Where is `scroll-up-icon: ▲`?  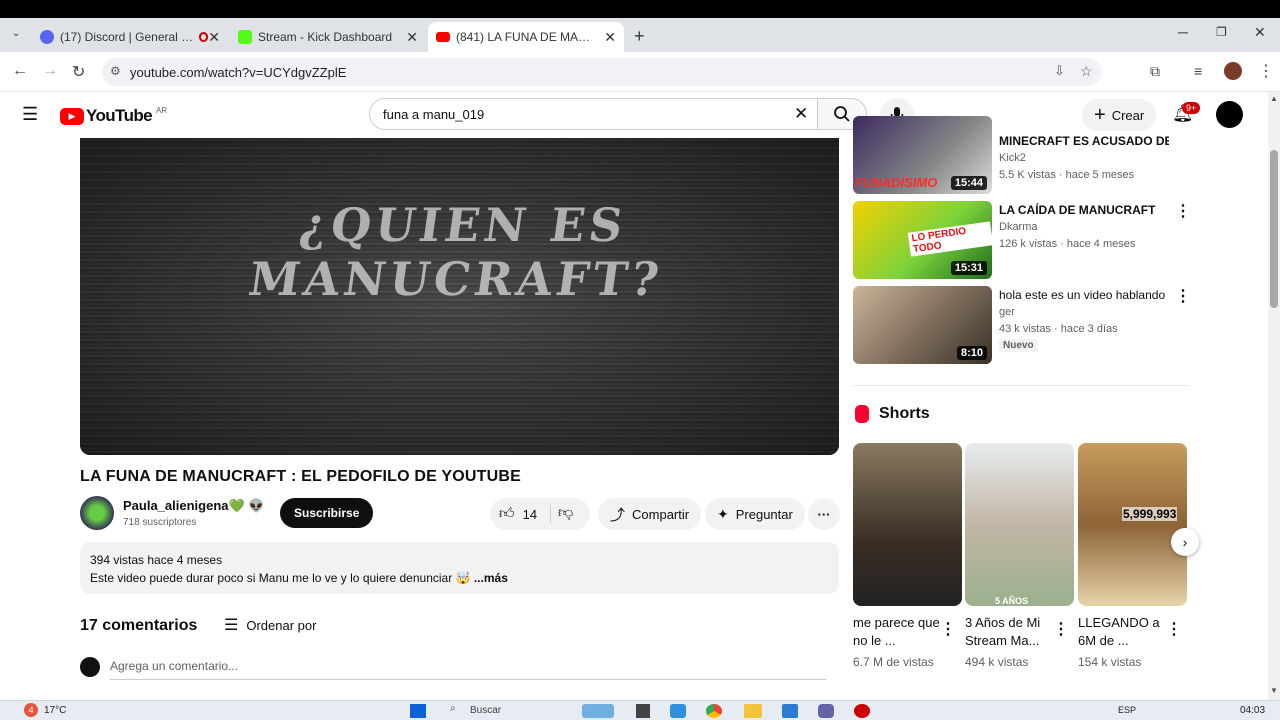
scroll-up-icon: ▲ is located at coordinates (1274, 98).